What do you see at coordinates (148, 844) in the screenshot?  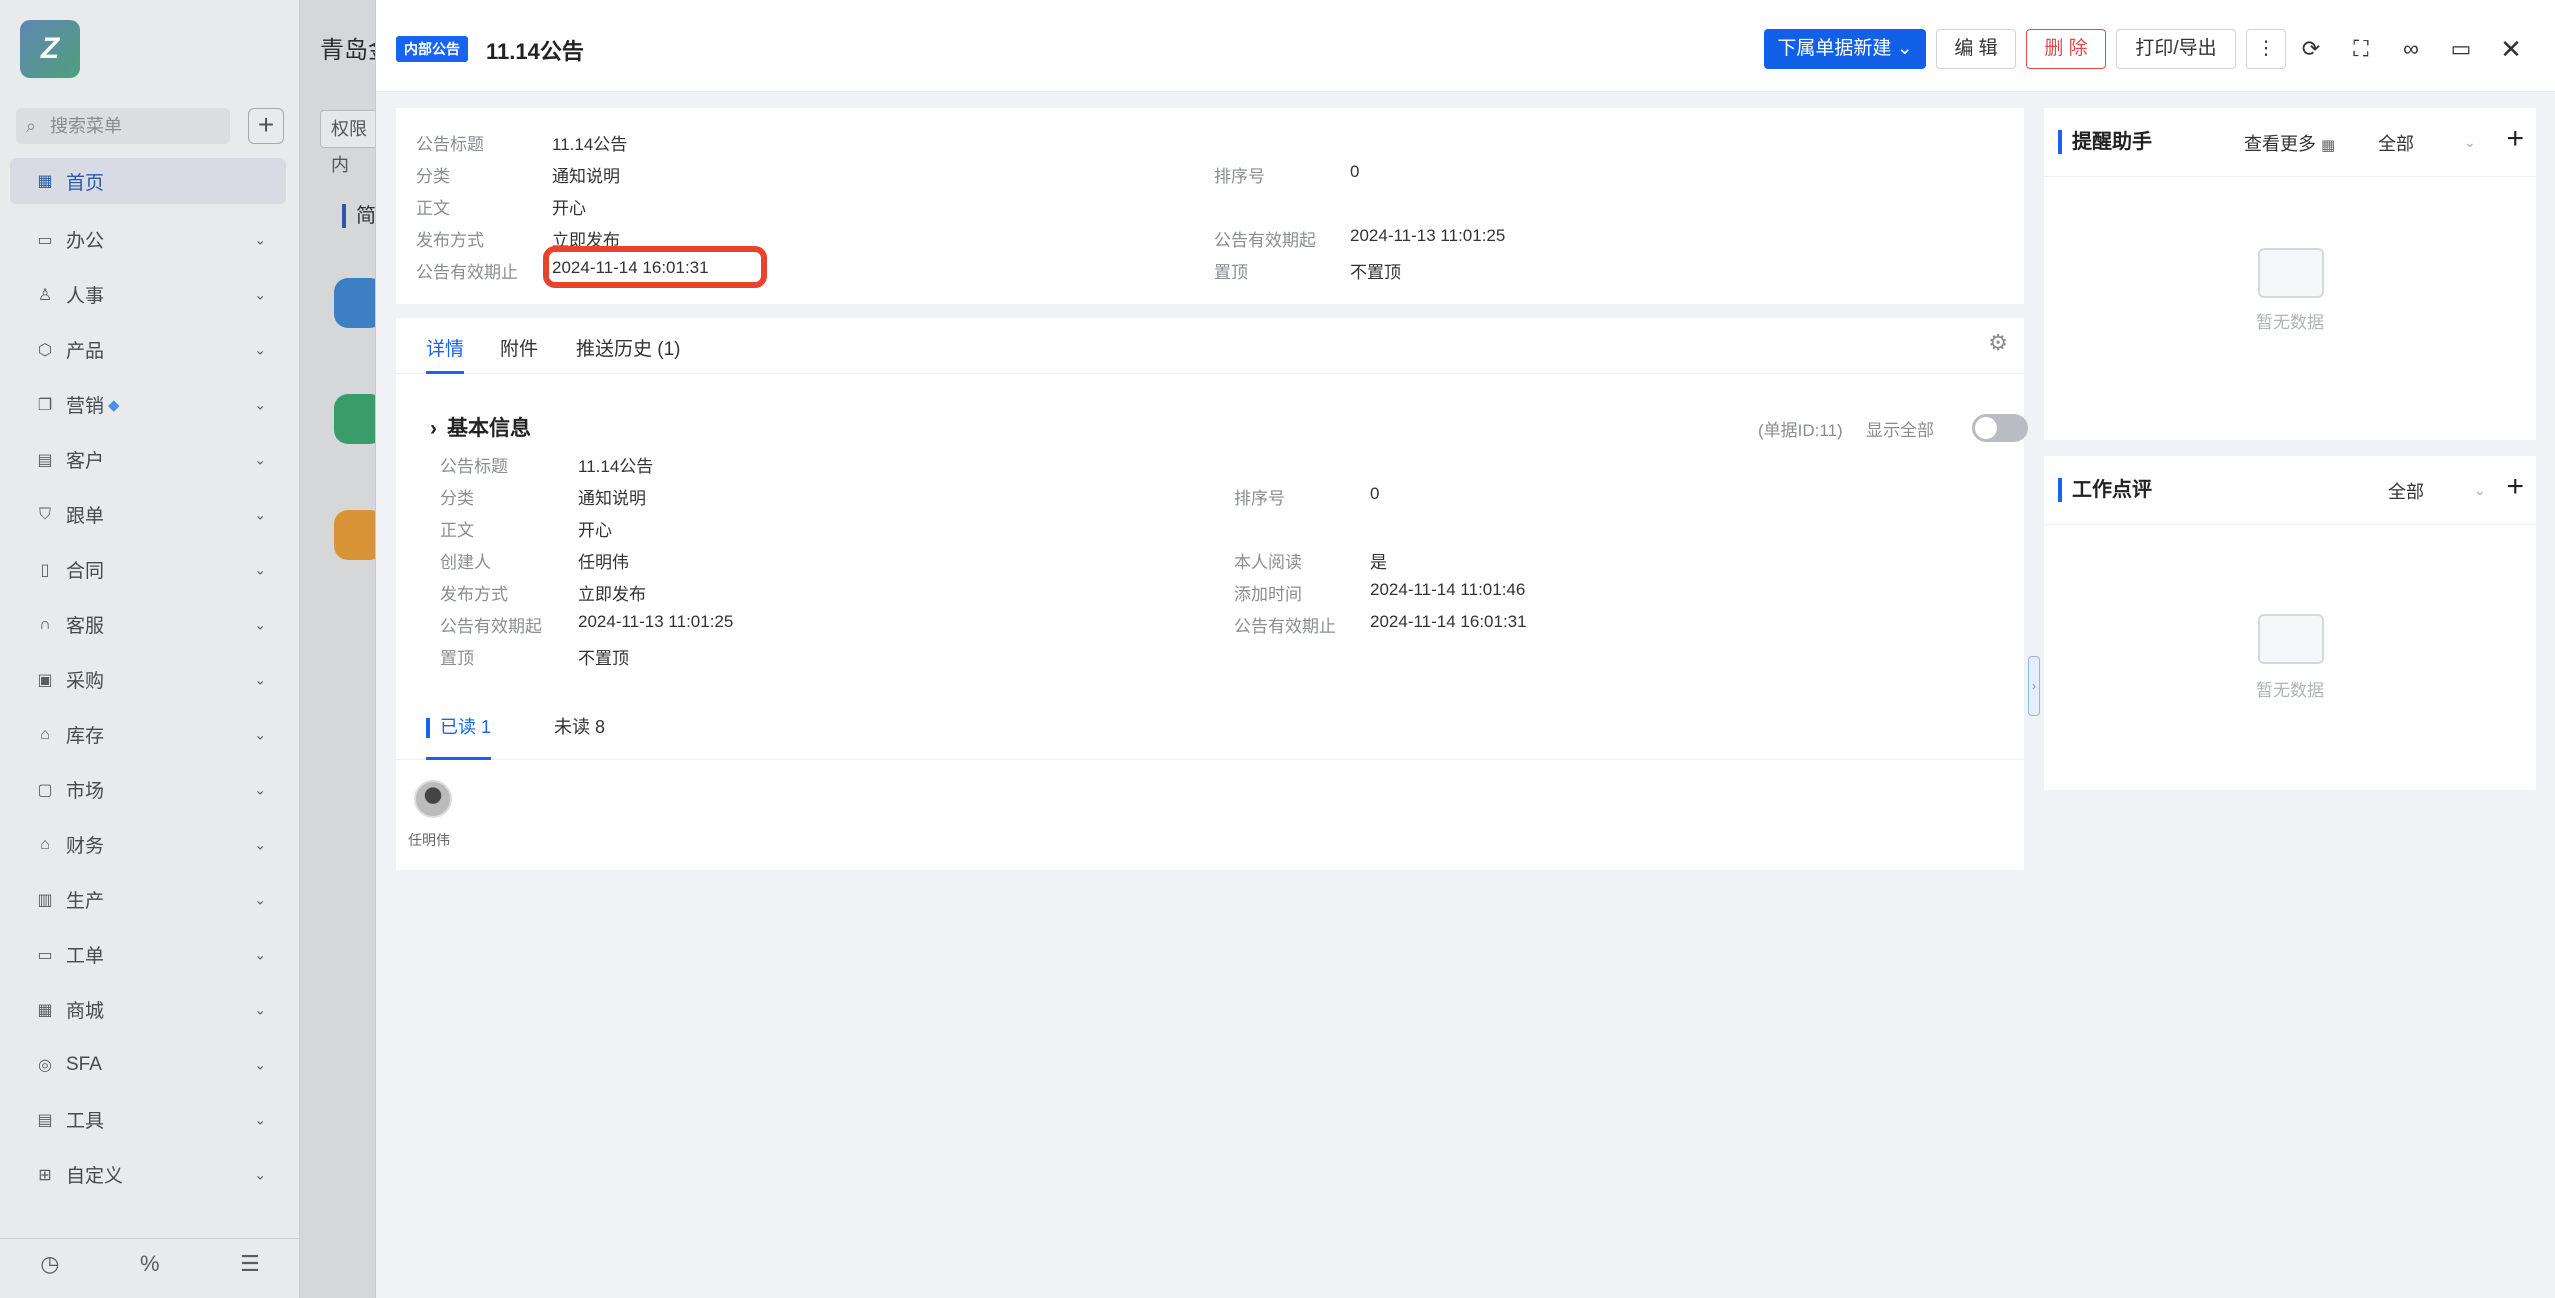 I see `sidebar-item-finance: ⌂ 财务 ⌄` at bounding box center [148, 844].